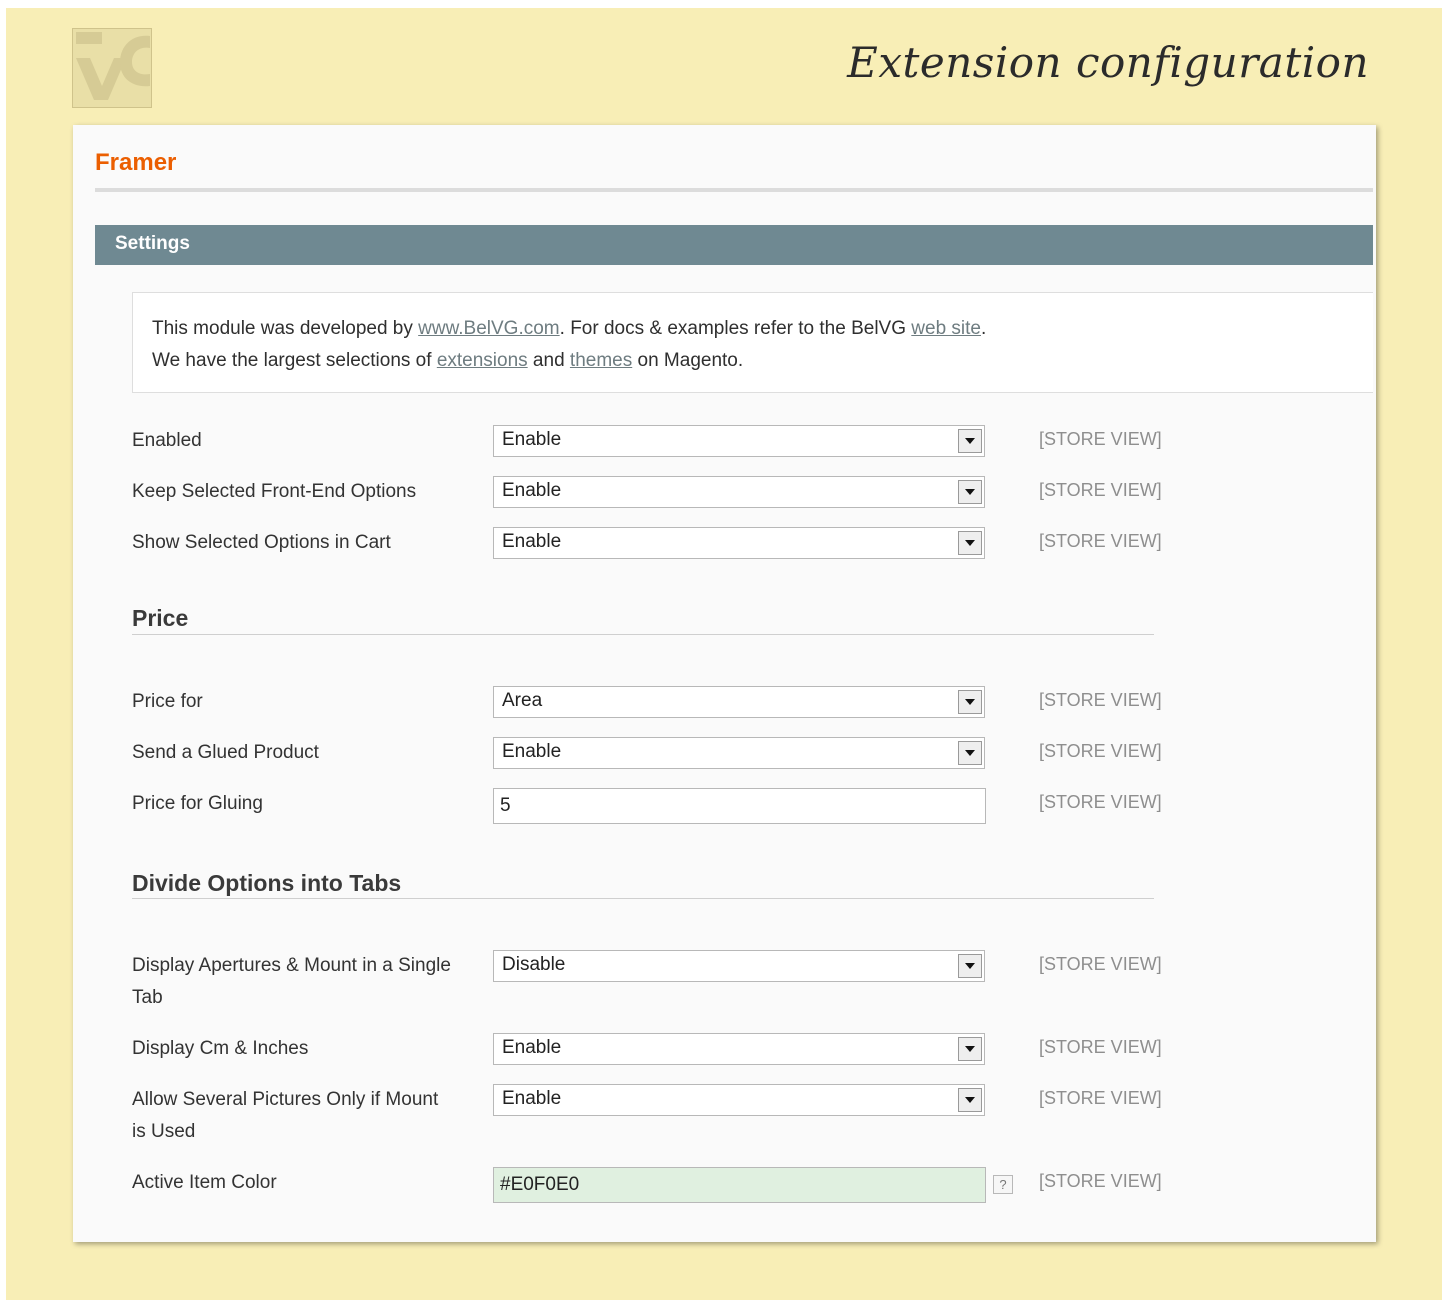 The width and height of the screenshot is (1447, 1302). What do you see at coordinates (274, 491) in the screenshot?
I see `field-label: Keep Selected Front-End Options` at bounding box center [274, 491].